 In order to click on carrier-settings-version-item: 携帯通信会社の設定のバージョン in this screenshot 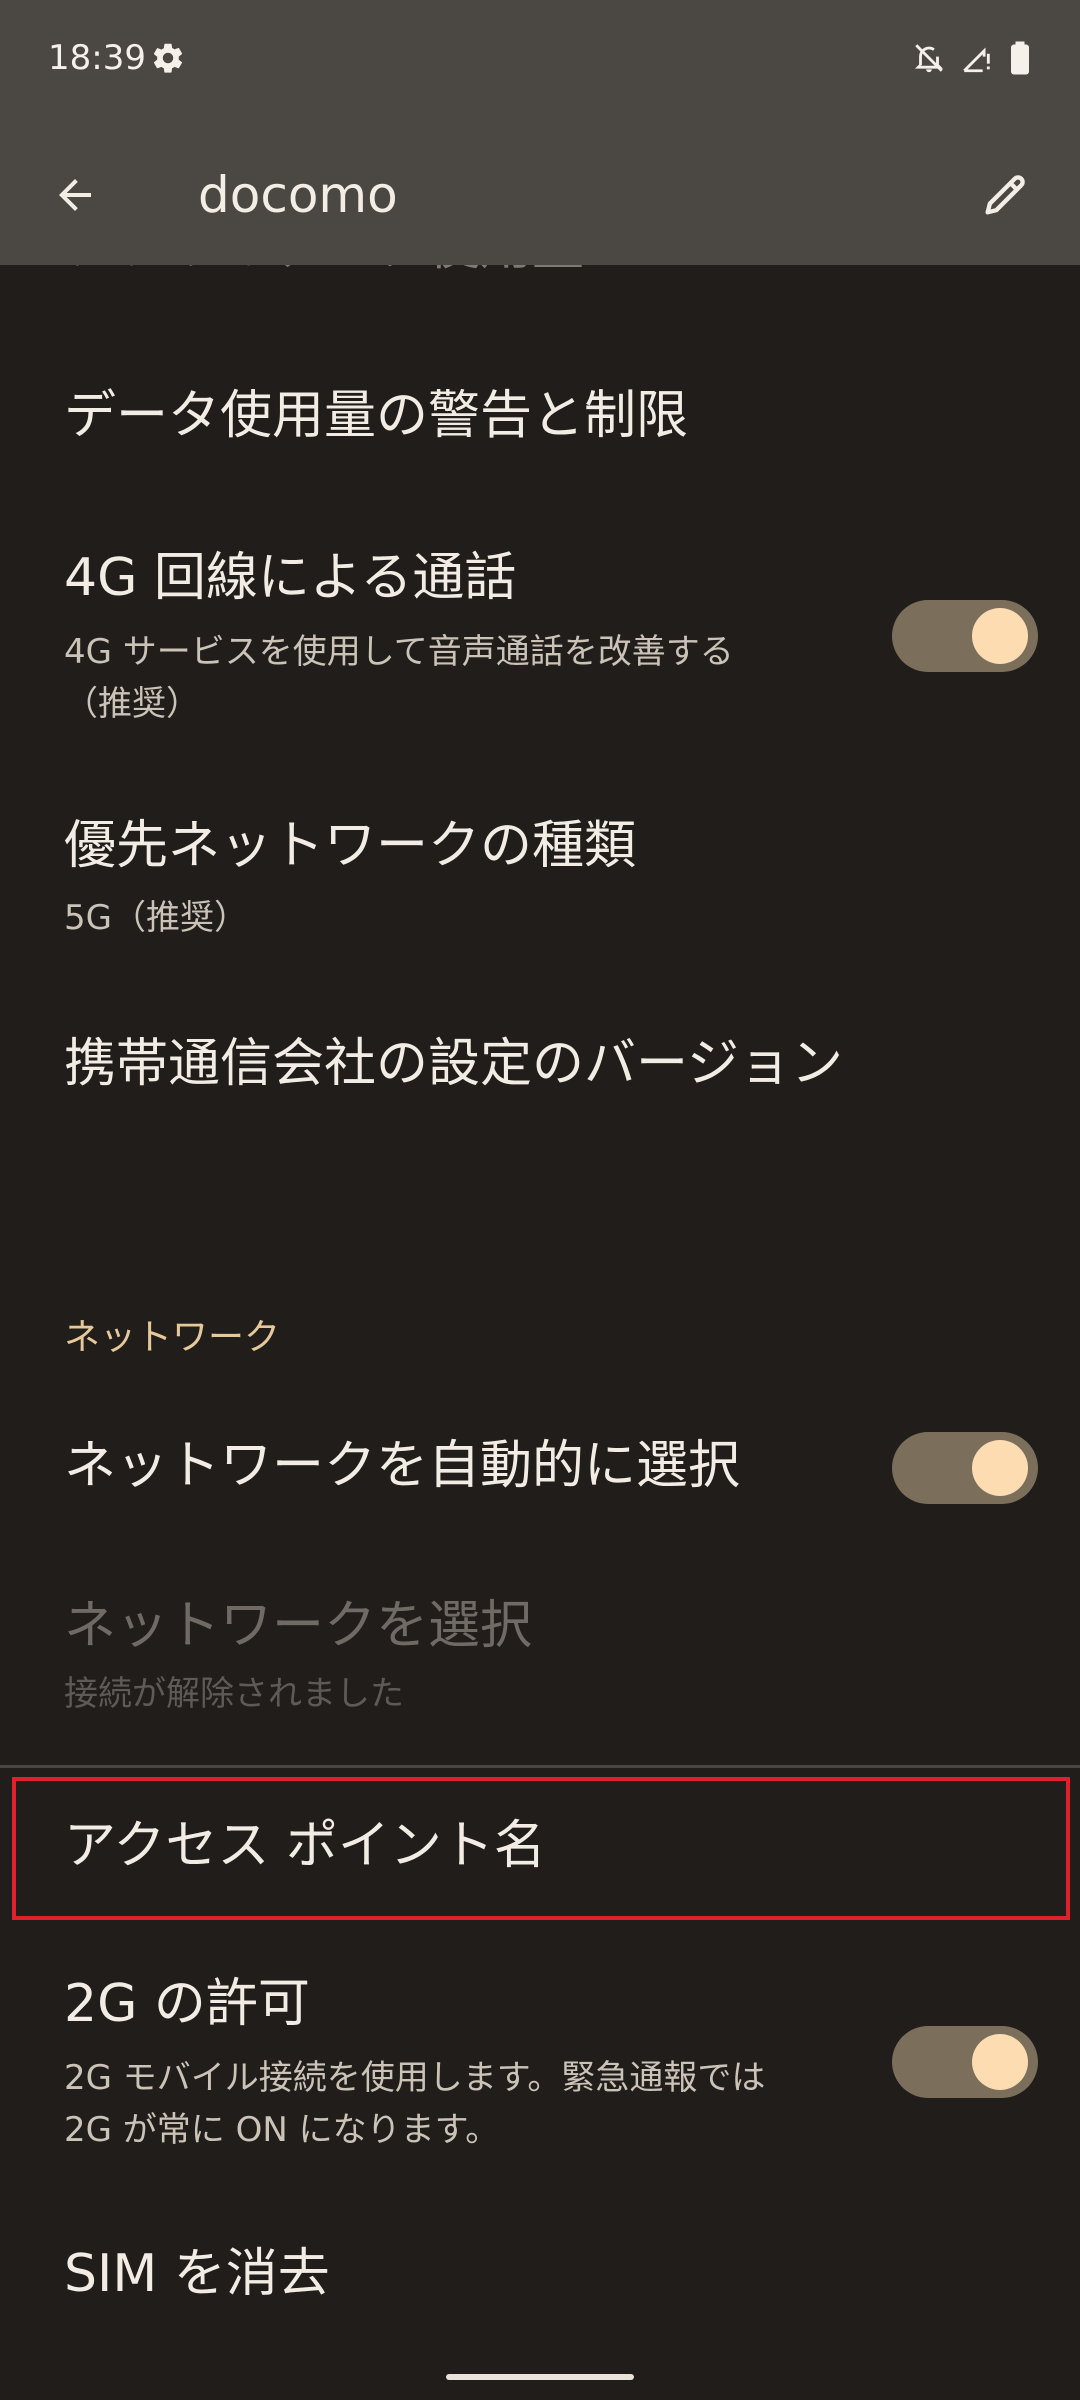, I will do `click(453, 1064)`.